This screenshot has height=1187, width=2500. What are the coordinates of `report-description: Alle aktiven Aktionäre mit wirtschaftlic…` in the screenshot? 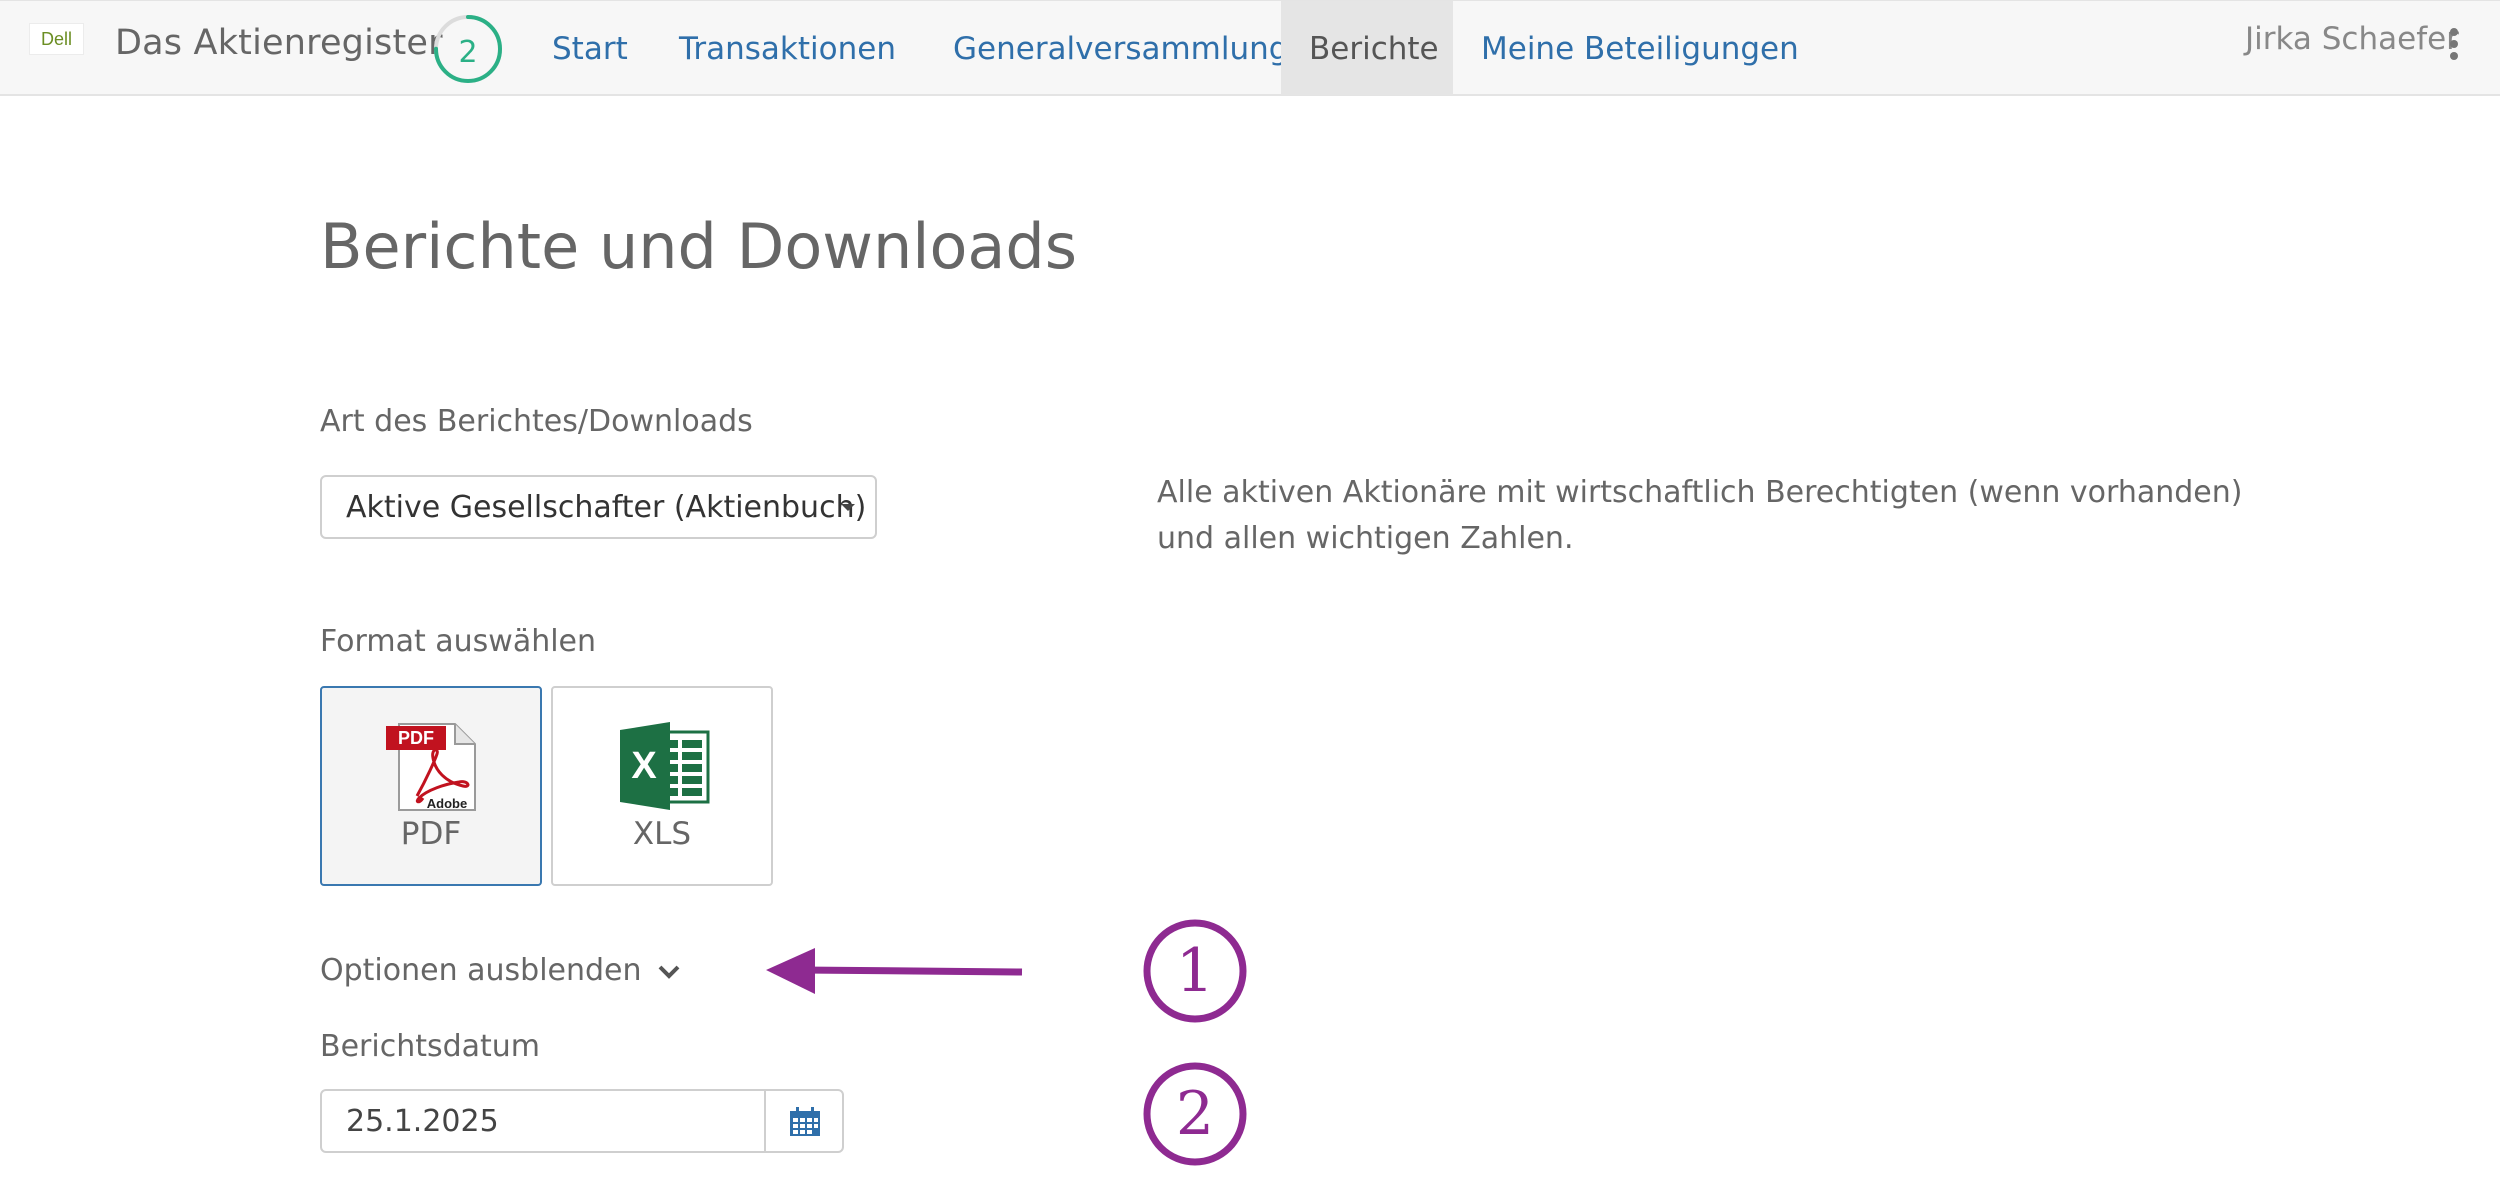 It's located at (1700, 515).